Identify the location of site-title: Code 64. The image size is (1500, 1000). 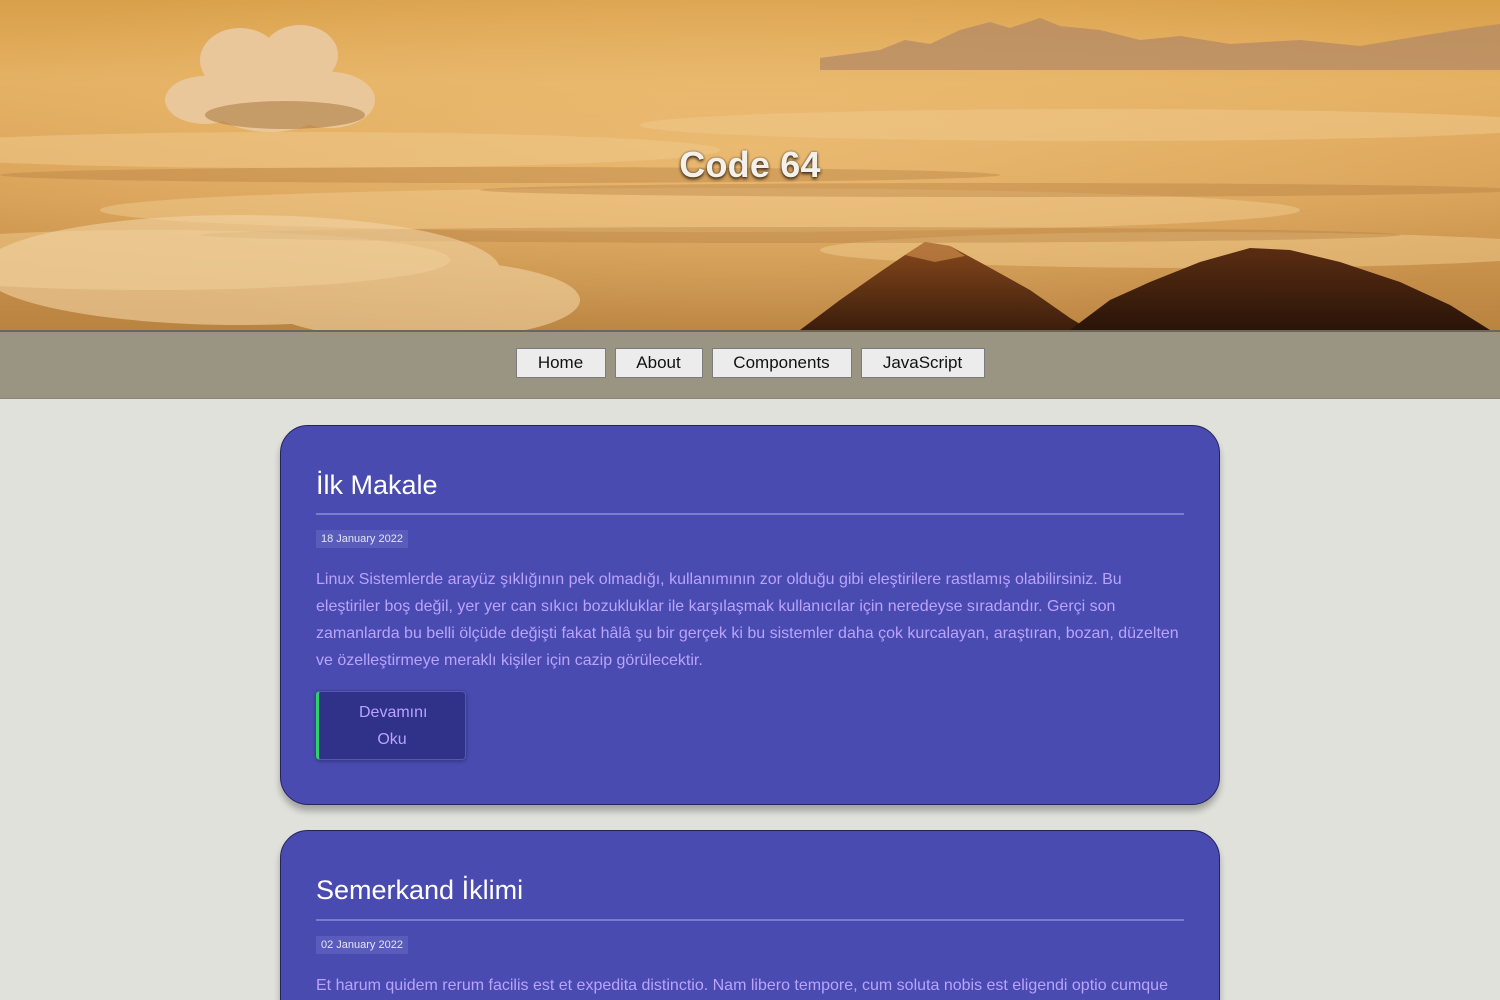
(750, 164).